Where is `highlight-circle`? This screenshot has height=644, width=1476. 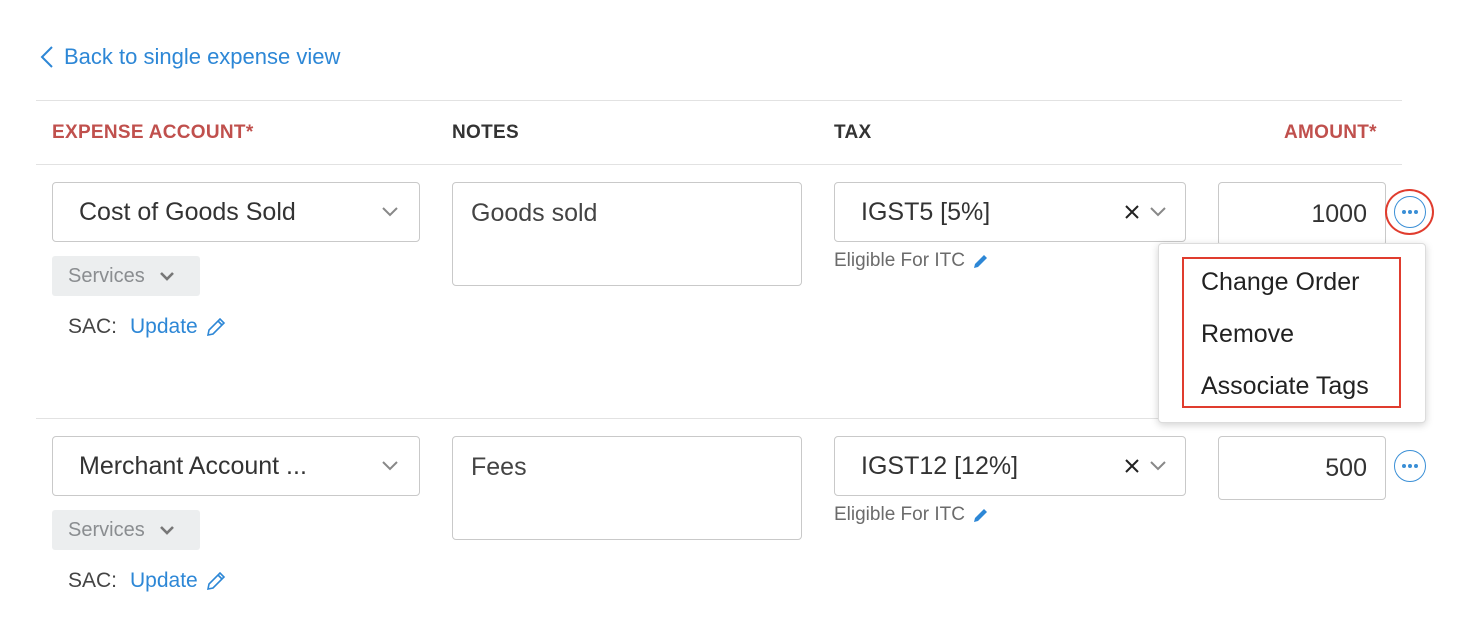
highlight-circle is located at coordinates (1409, 212).